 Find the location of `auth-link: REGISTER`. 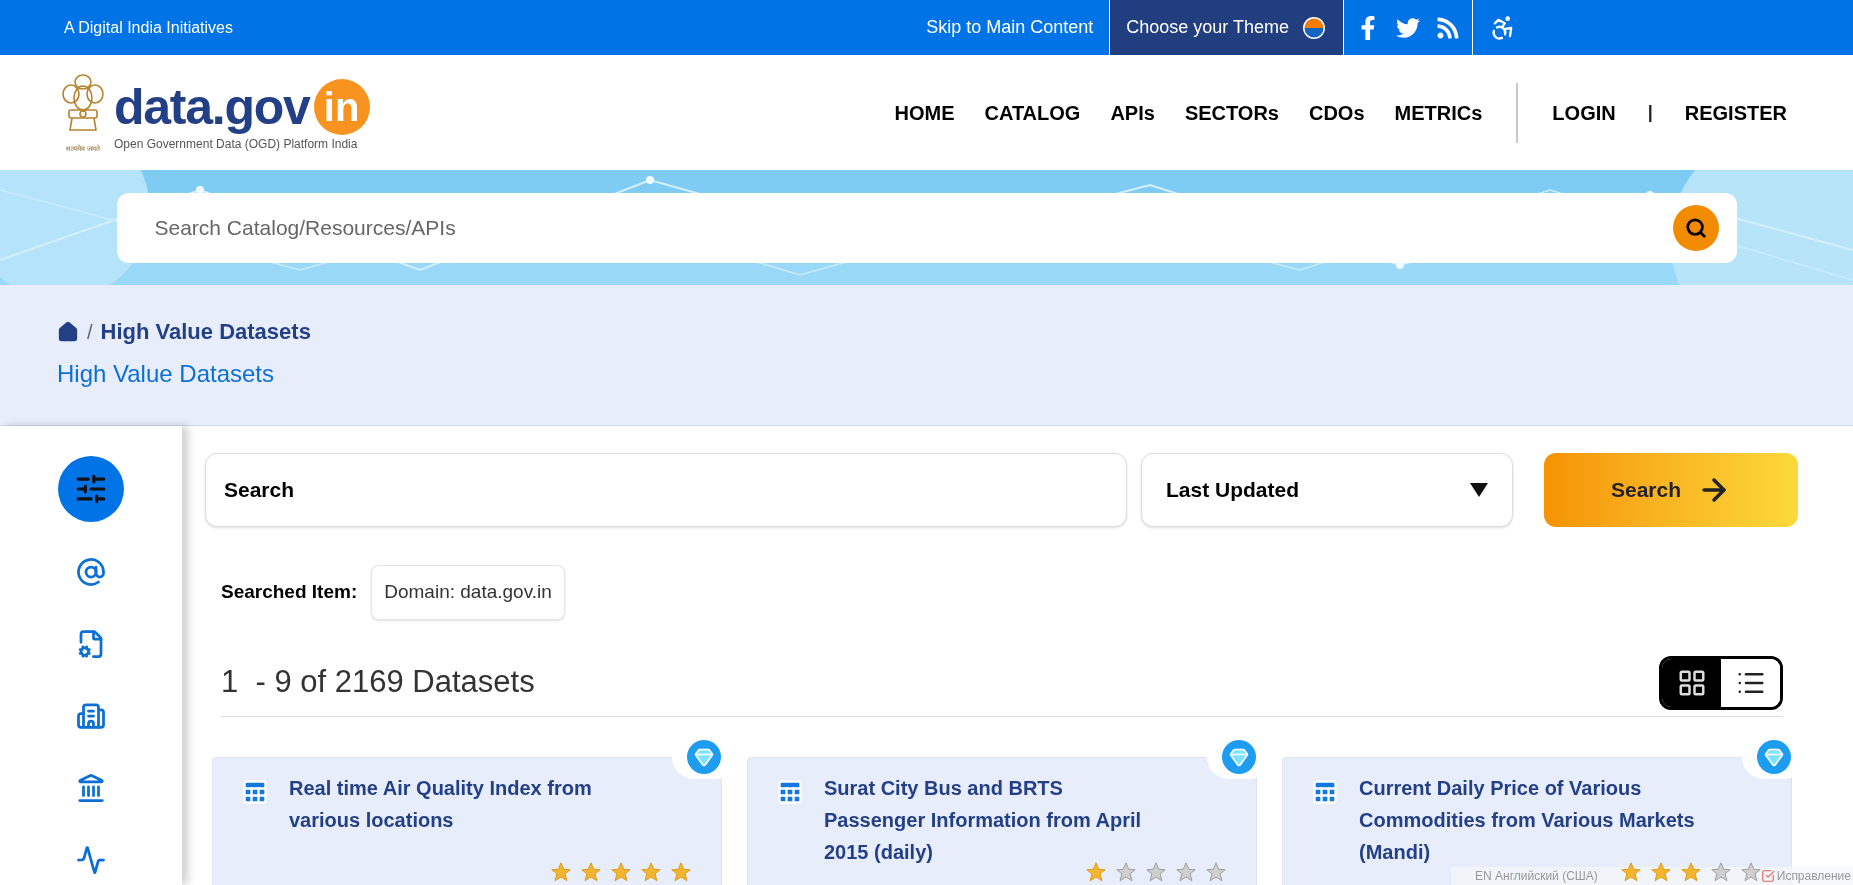

auth-link: REGISTER is located at coordinates (1735, 112).